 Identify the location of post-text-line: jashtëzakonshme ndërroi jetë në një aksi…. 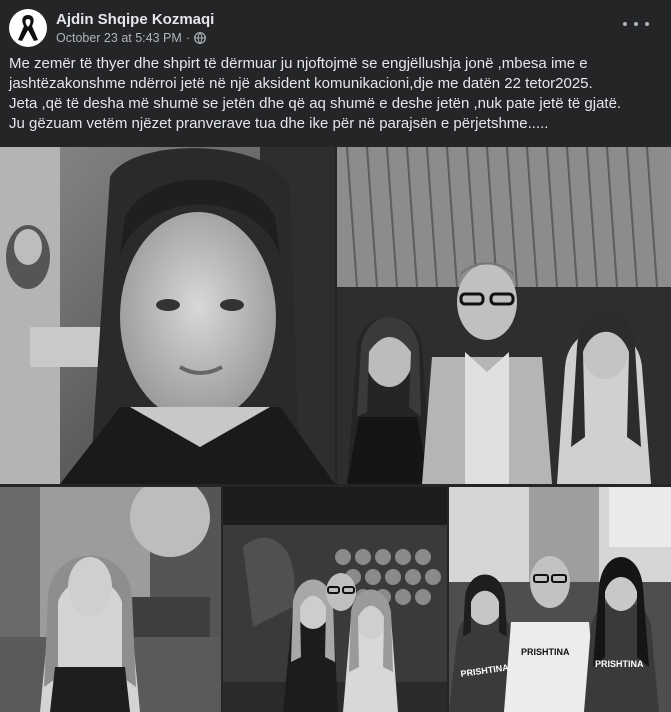
(301, 83).